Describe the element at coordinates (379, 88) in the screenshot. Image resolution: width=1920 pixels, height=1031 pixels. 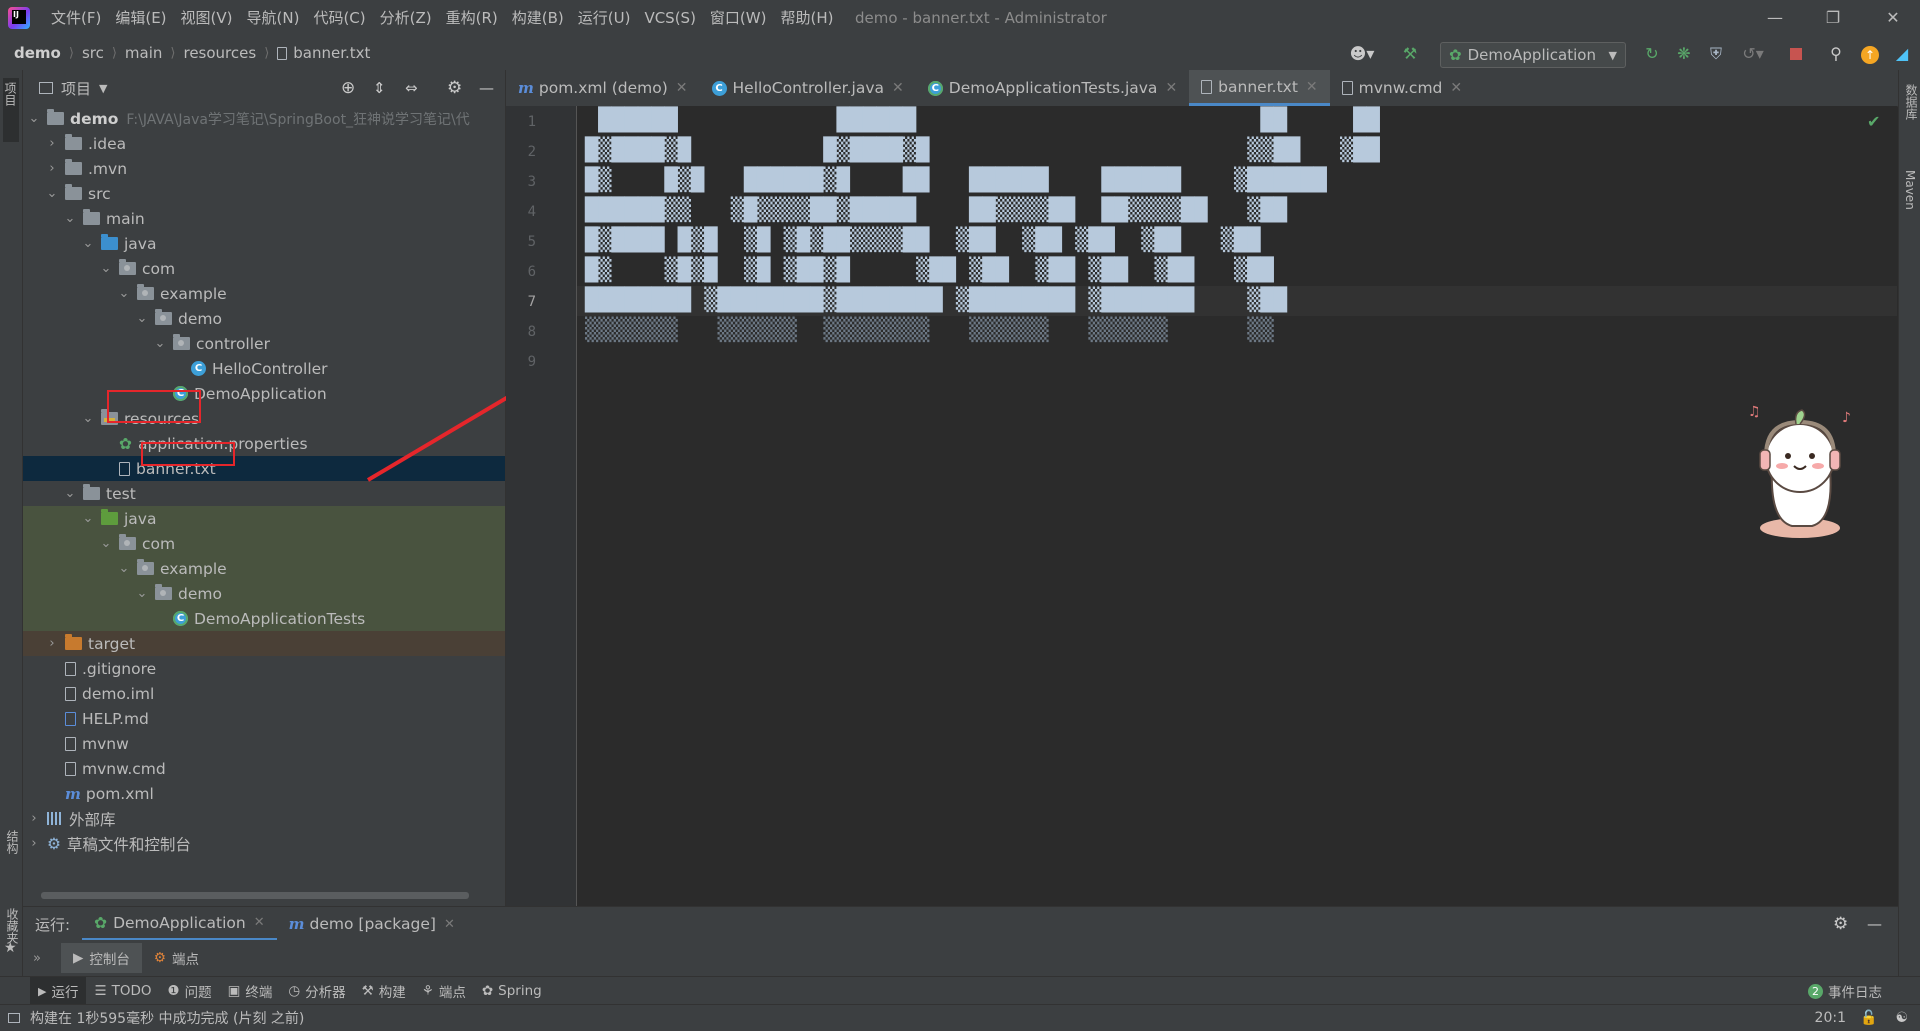
I see `expand-all-icon: ⇕` at that location.